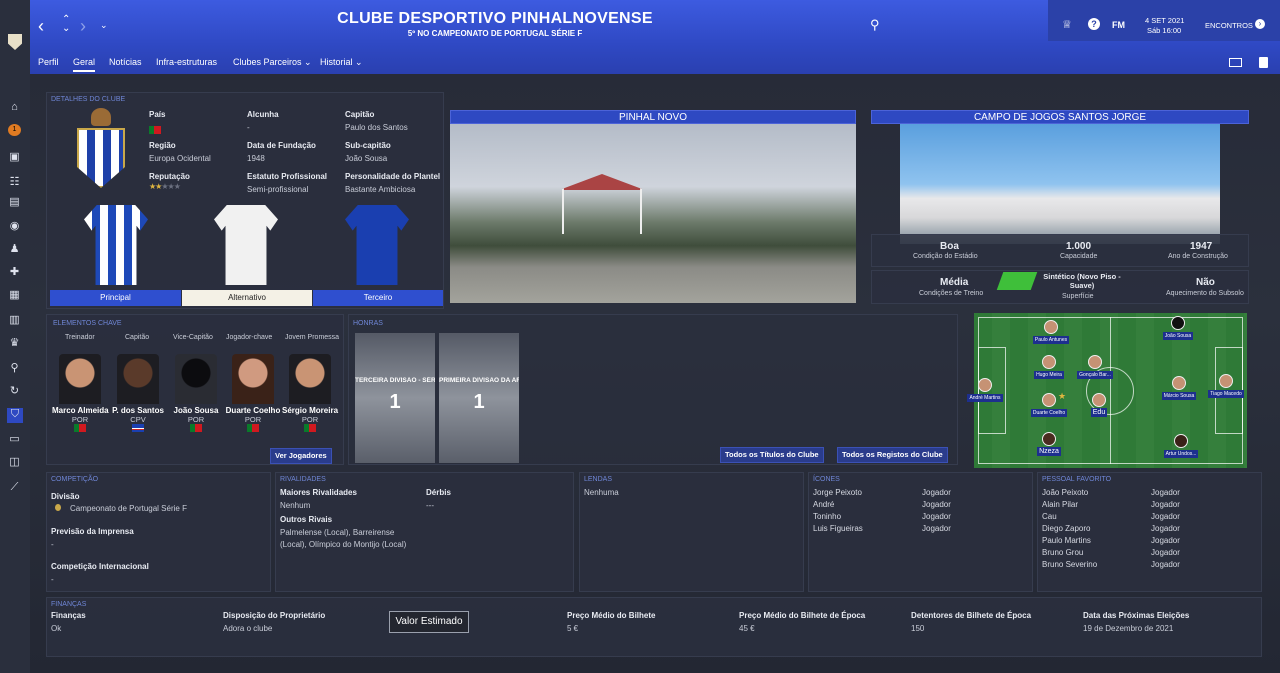  What do you see at coordinates (1067, 24) in the screenshot?
I see `achievements-icon: ♕` at bounding box center [1067, 24].